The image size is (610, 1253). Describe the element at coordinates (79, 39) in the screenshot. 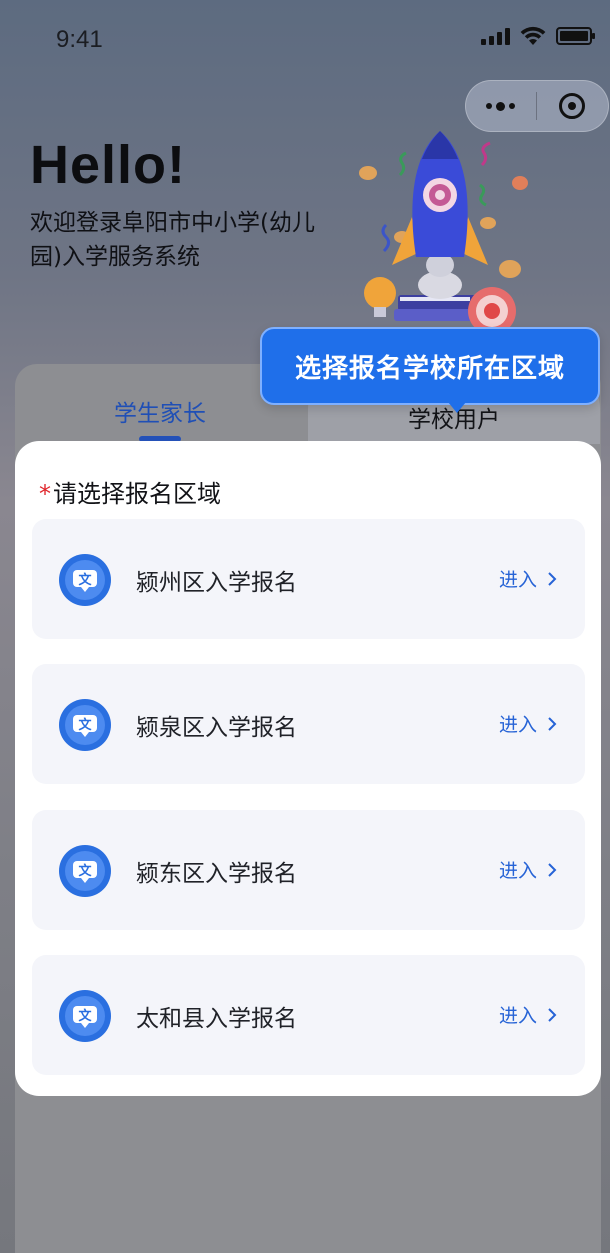

I see `status-time: 9:41` at that location.